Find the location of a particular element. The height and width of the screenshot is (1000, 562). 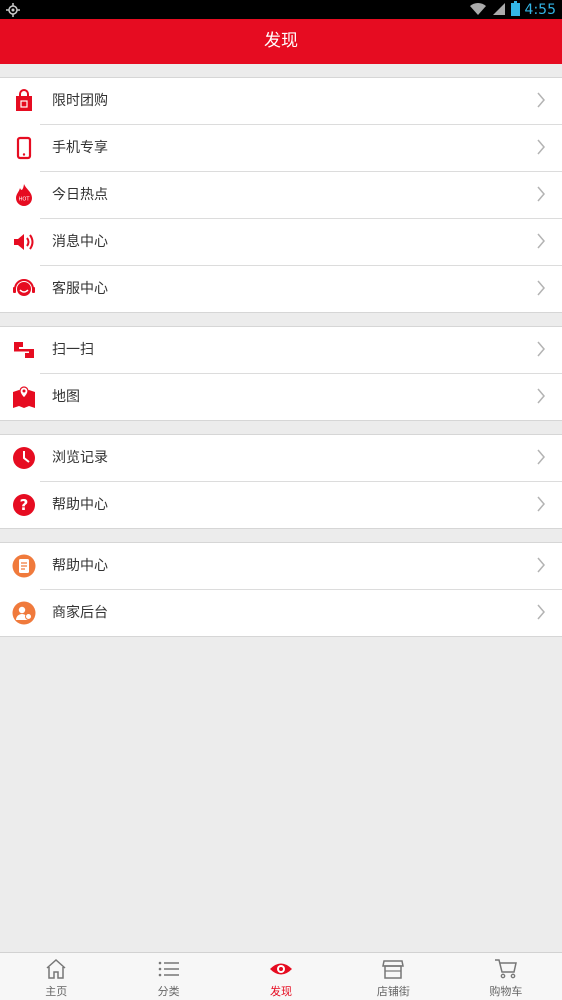

menu-item-help-center: ? 帮助中心 is located at coordinates (287, 505).